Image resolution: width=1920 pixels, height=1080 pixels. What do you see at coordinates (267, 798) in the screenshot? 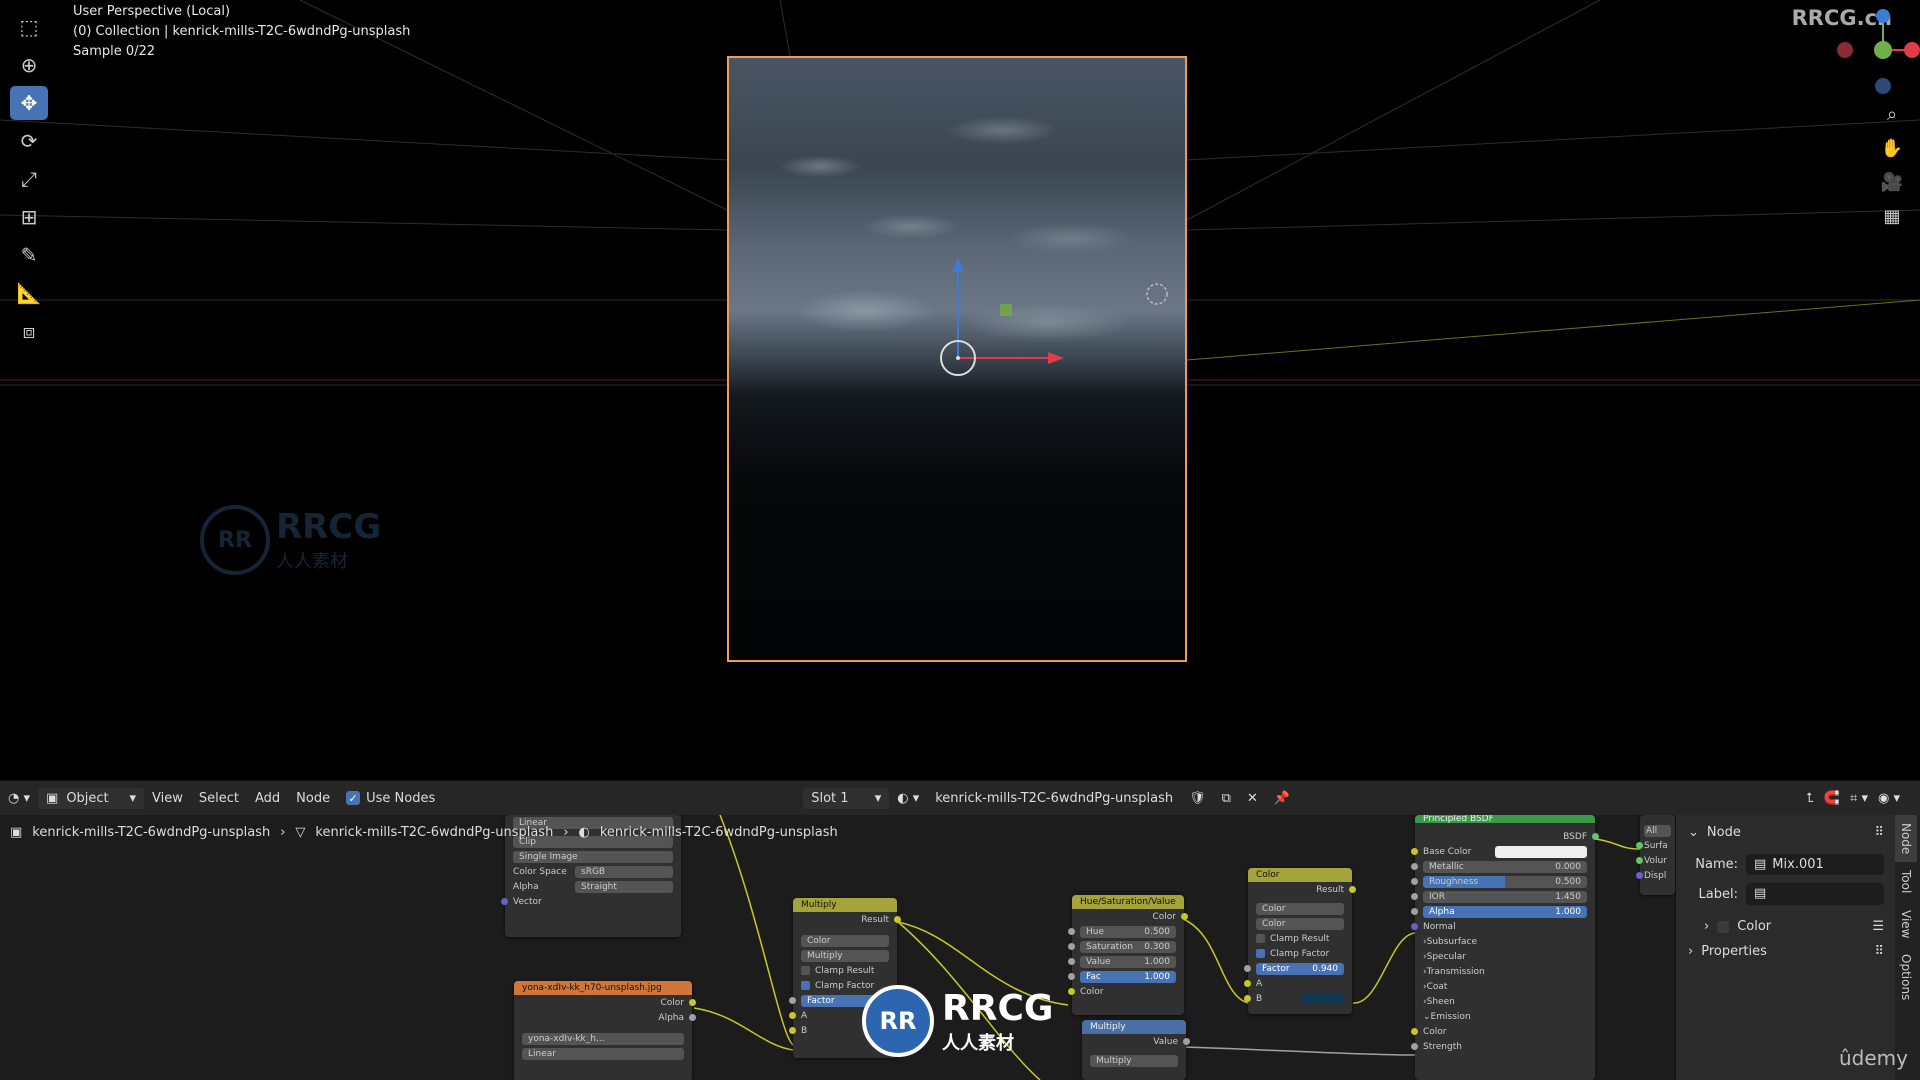
I see `menu-add: Add` at bounding box center [267, 798].